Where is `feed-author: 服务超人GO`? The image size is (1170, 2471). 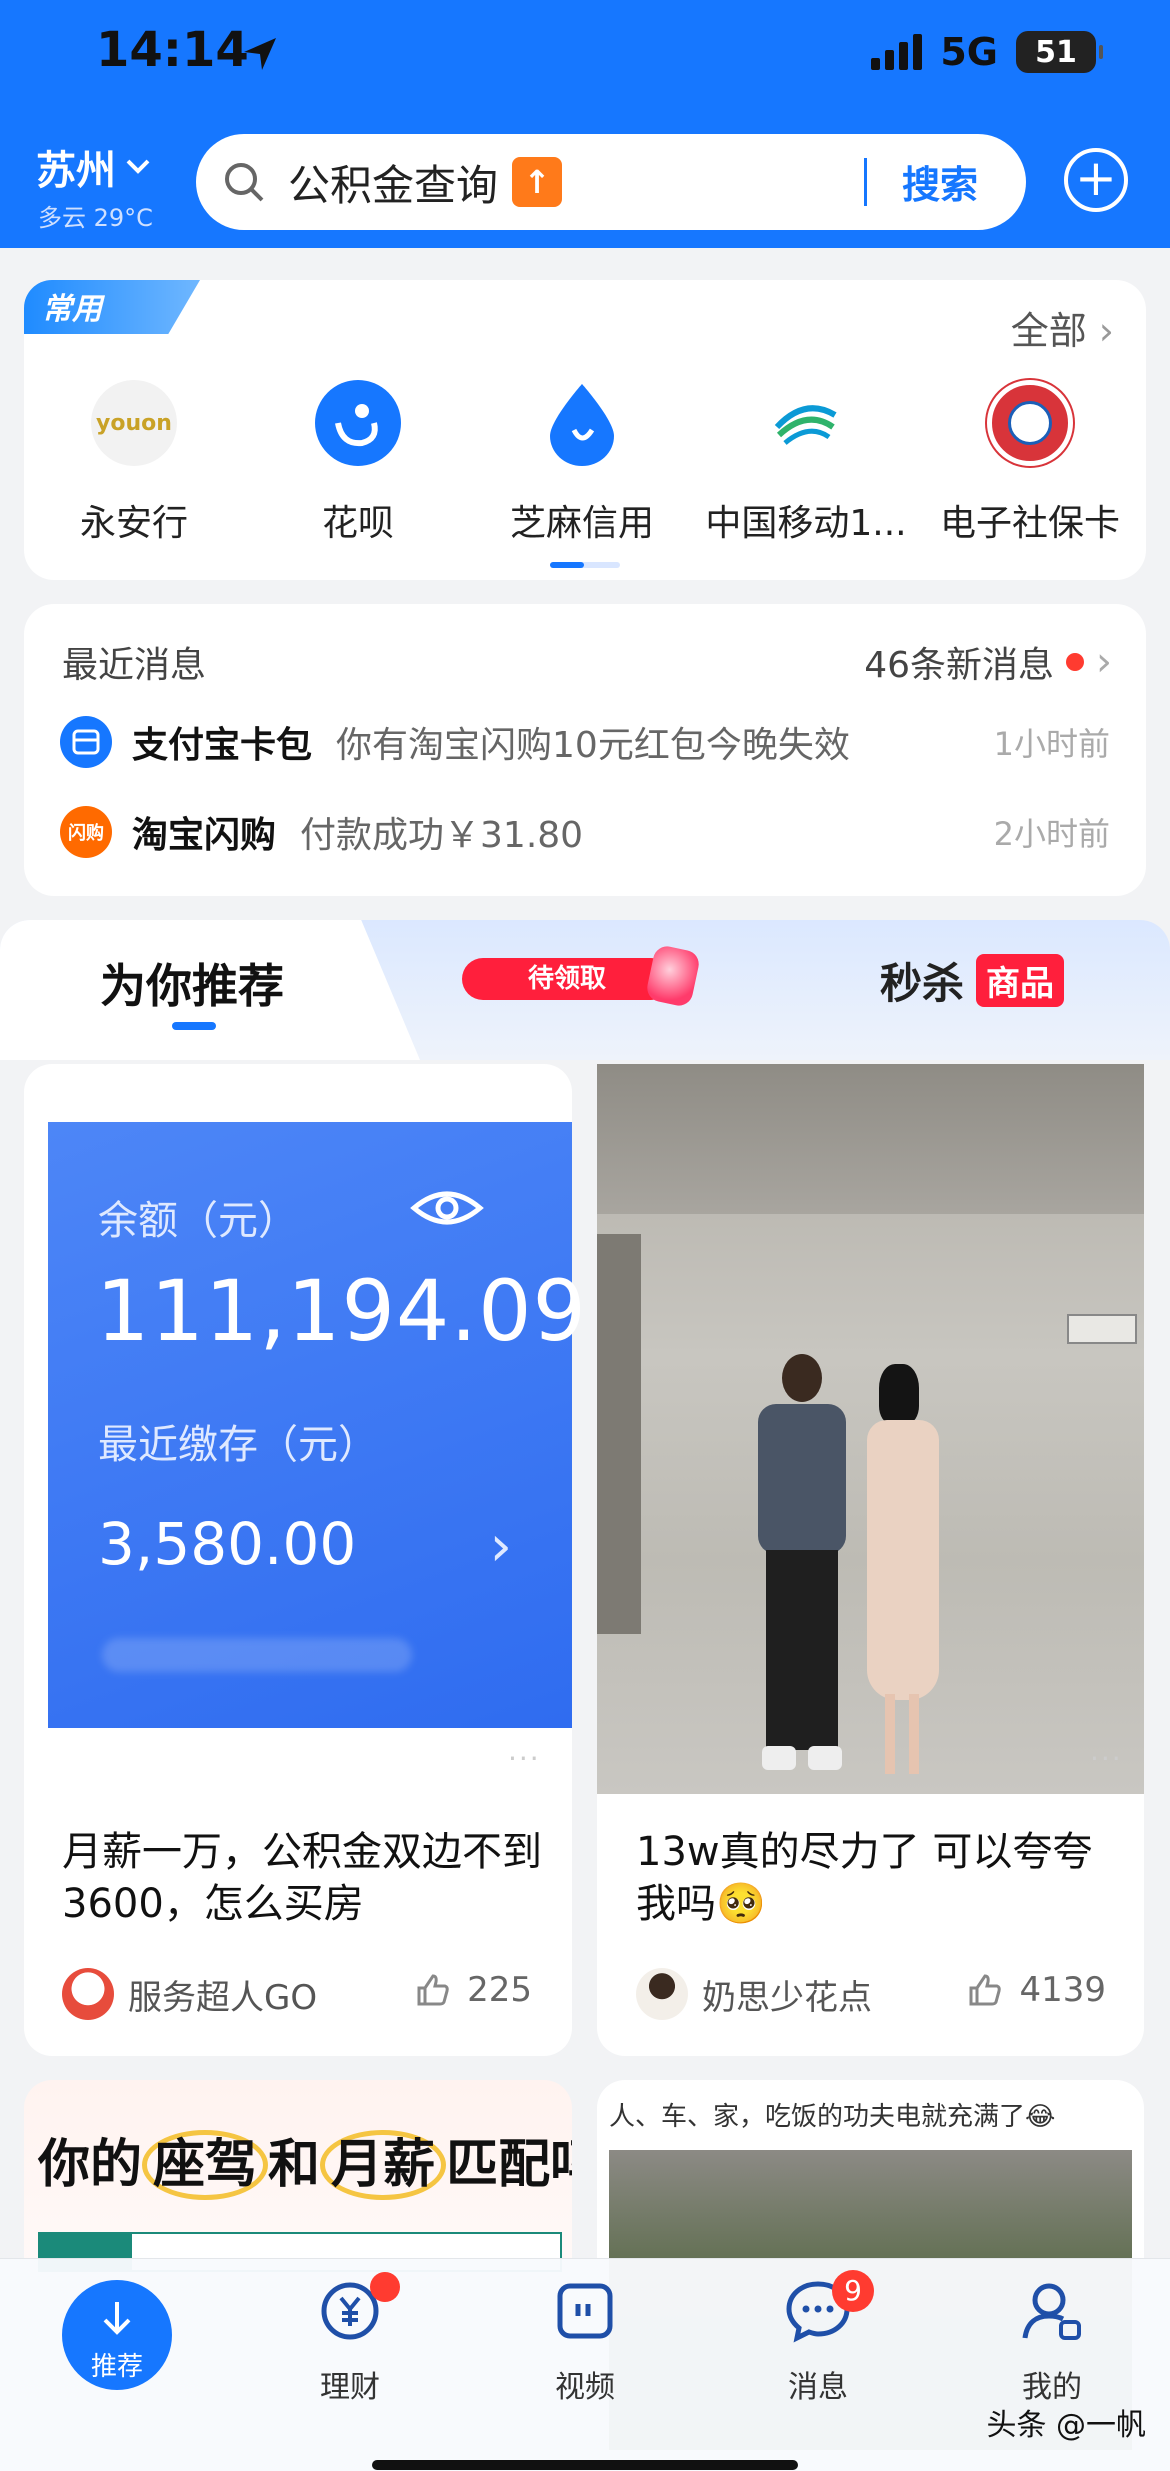 feed-author: 服务超人GO is located at coordinates (189, 1994).